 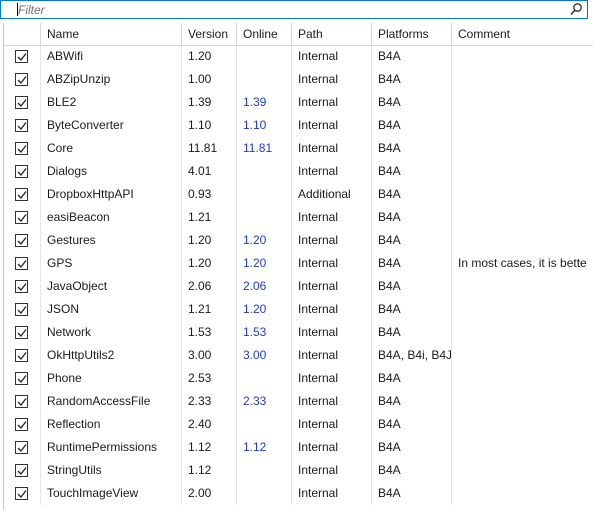 What do you see at coordinates (209, 493) in the screenshot?
I see `cell-version: 2.00` at bounding box center [209, 493].